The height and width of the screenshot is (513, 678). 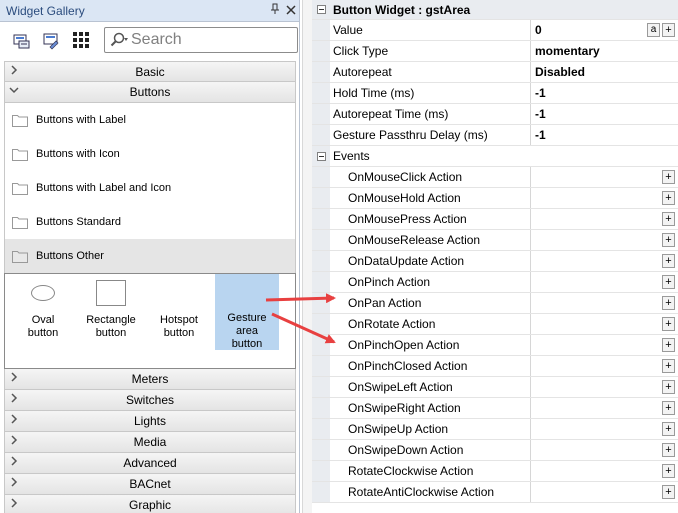 What do you see at coordinates (495, 429) in the screenshot?
I see `event-row-onswipeup-action: OnSwipeUp Action +` at bounding box center [495, 429].